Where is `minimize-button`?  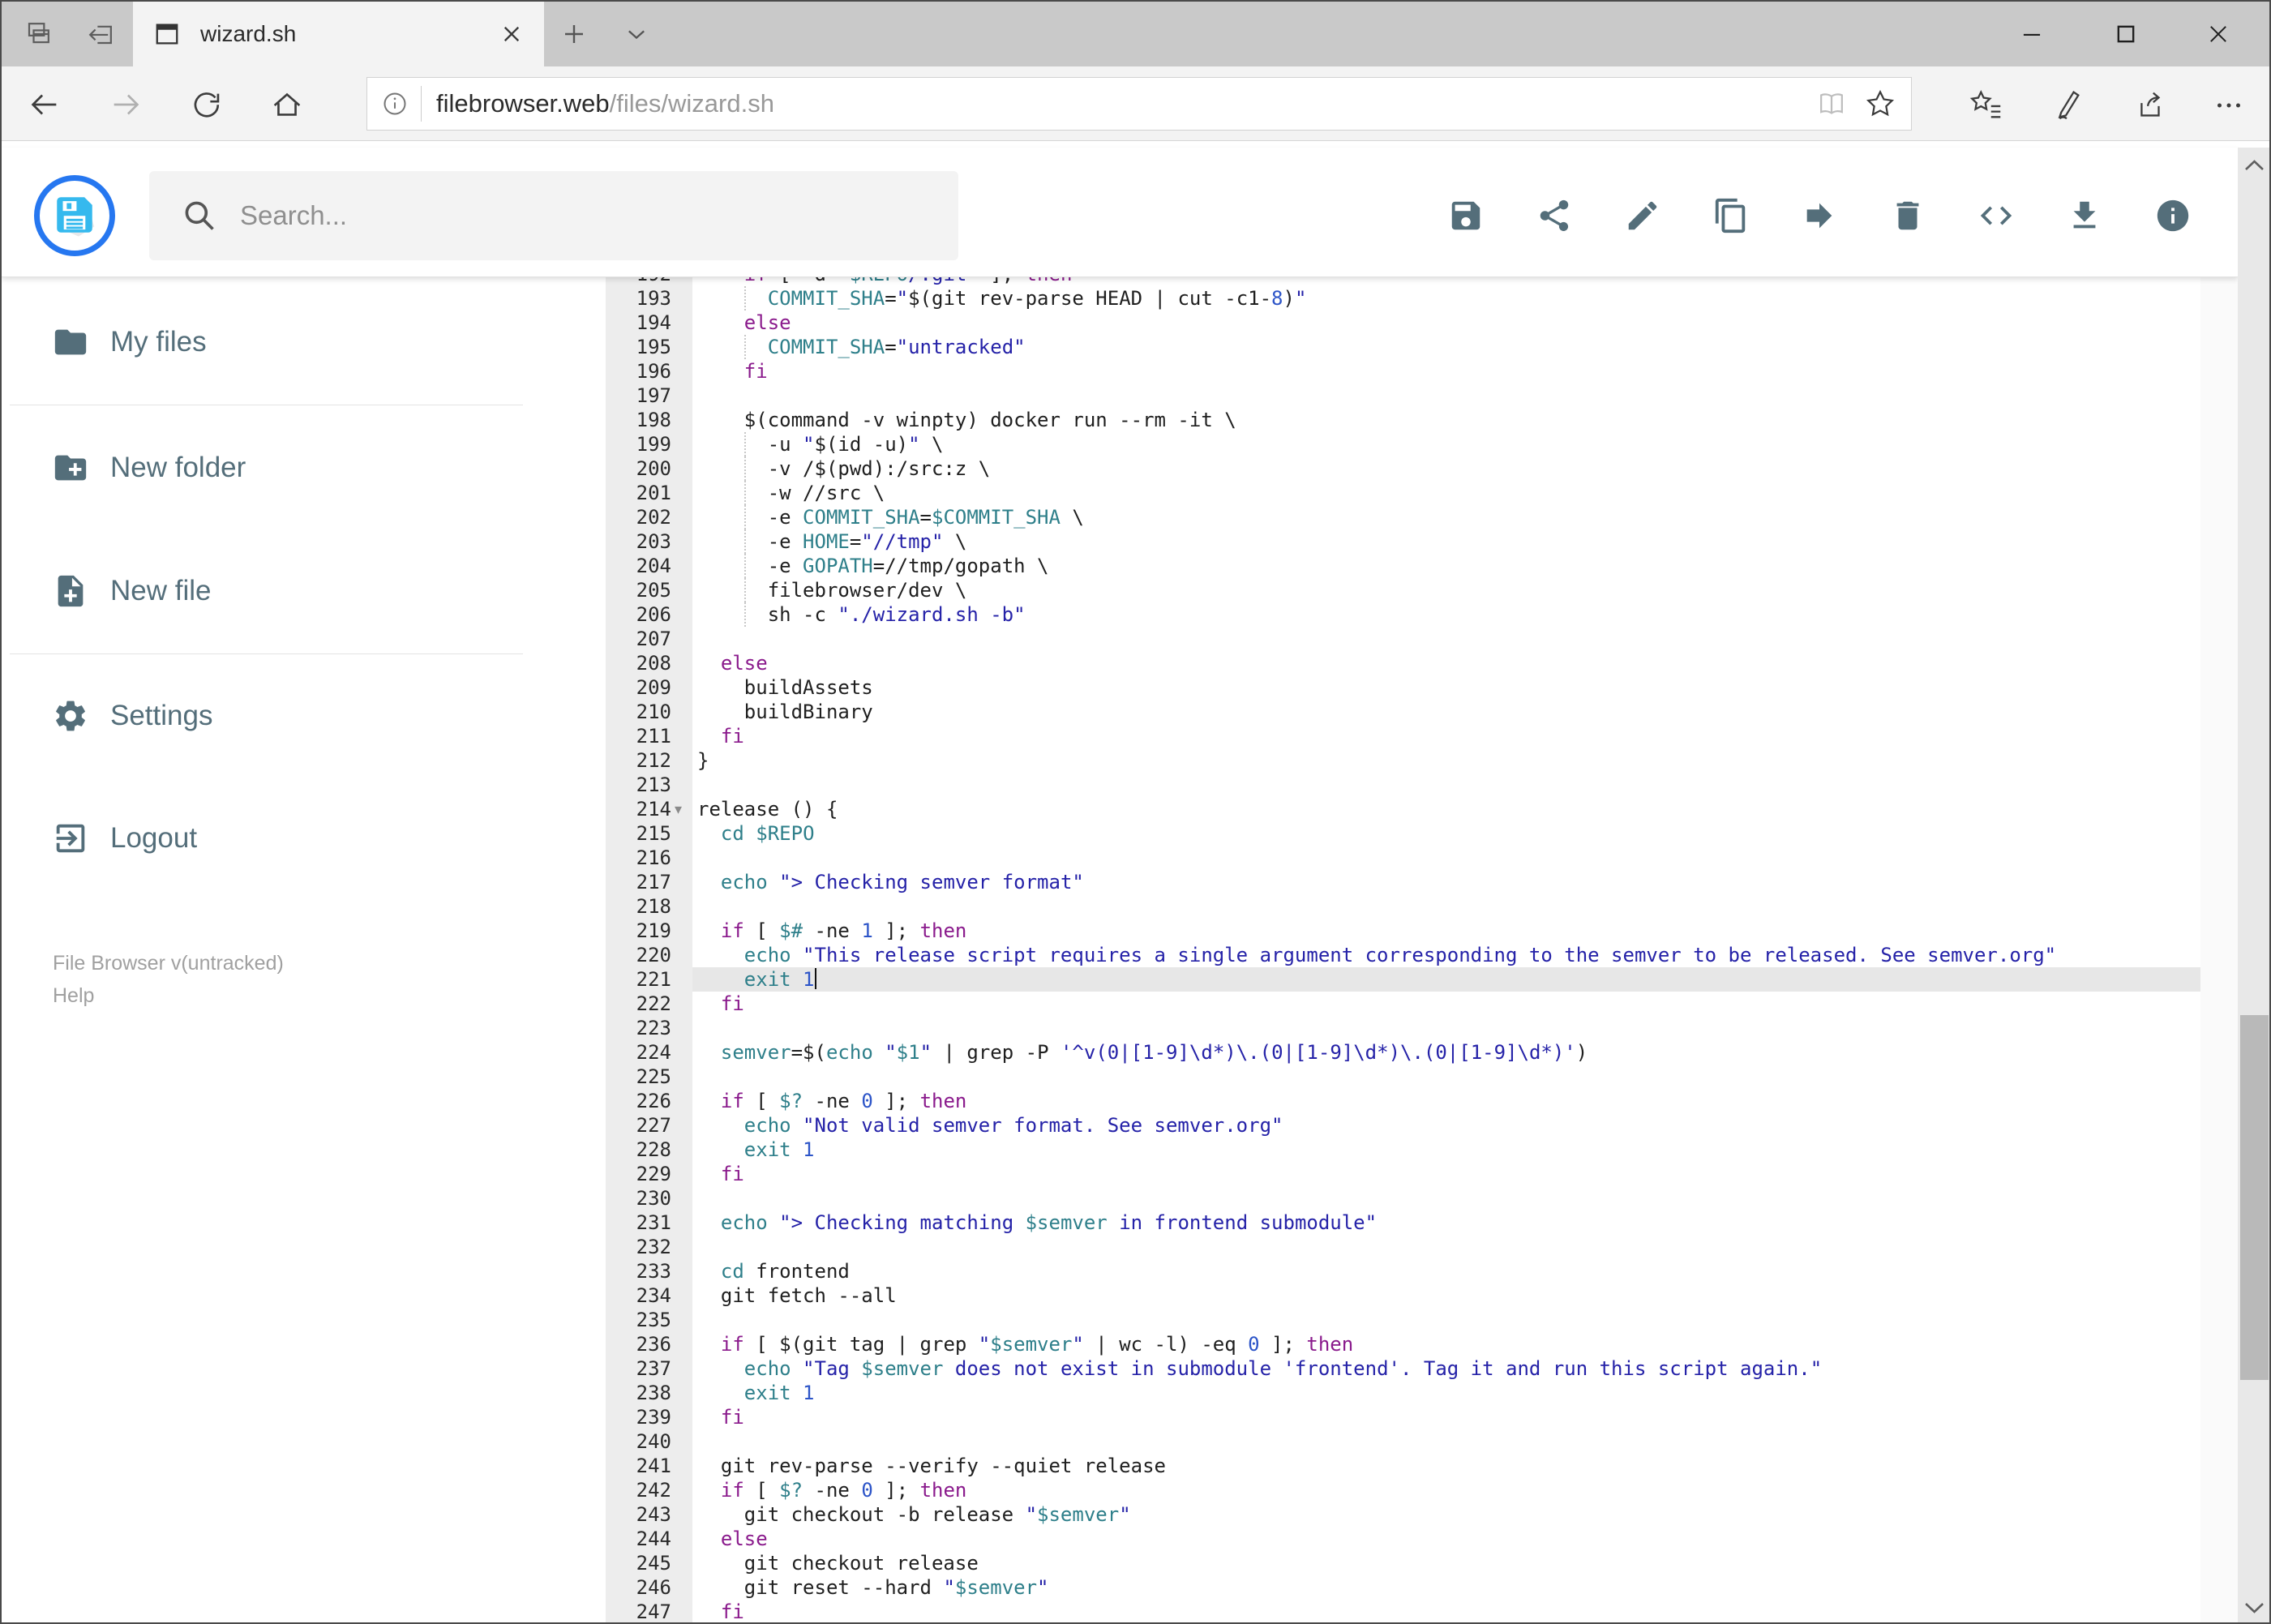
minimize-button is located at coordinates (2032, 34).